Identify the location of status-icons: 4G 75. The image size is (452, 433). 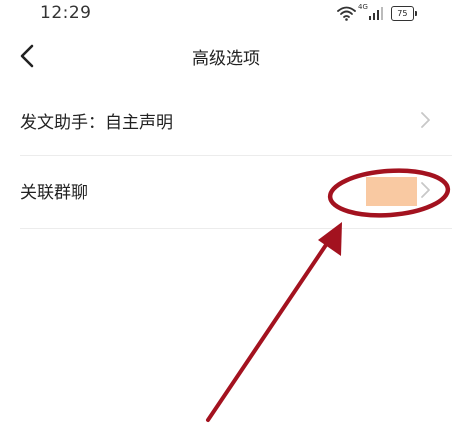
(377, 13).